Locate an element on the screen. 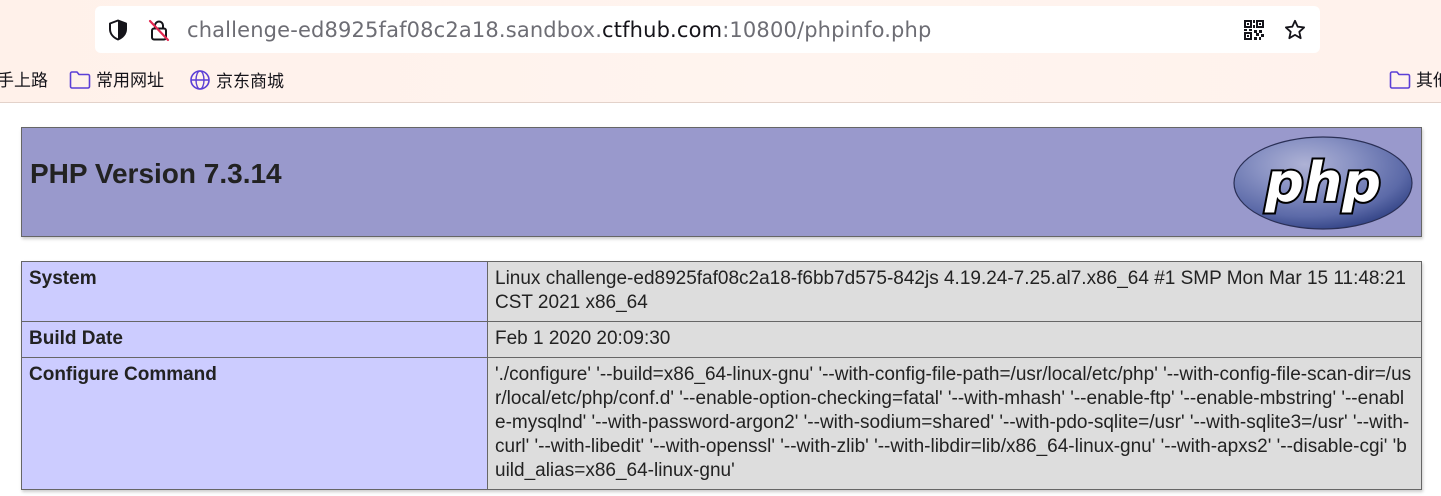  url-domain: ctfhub.com is located at coordinates (662, 30).